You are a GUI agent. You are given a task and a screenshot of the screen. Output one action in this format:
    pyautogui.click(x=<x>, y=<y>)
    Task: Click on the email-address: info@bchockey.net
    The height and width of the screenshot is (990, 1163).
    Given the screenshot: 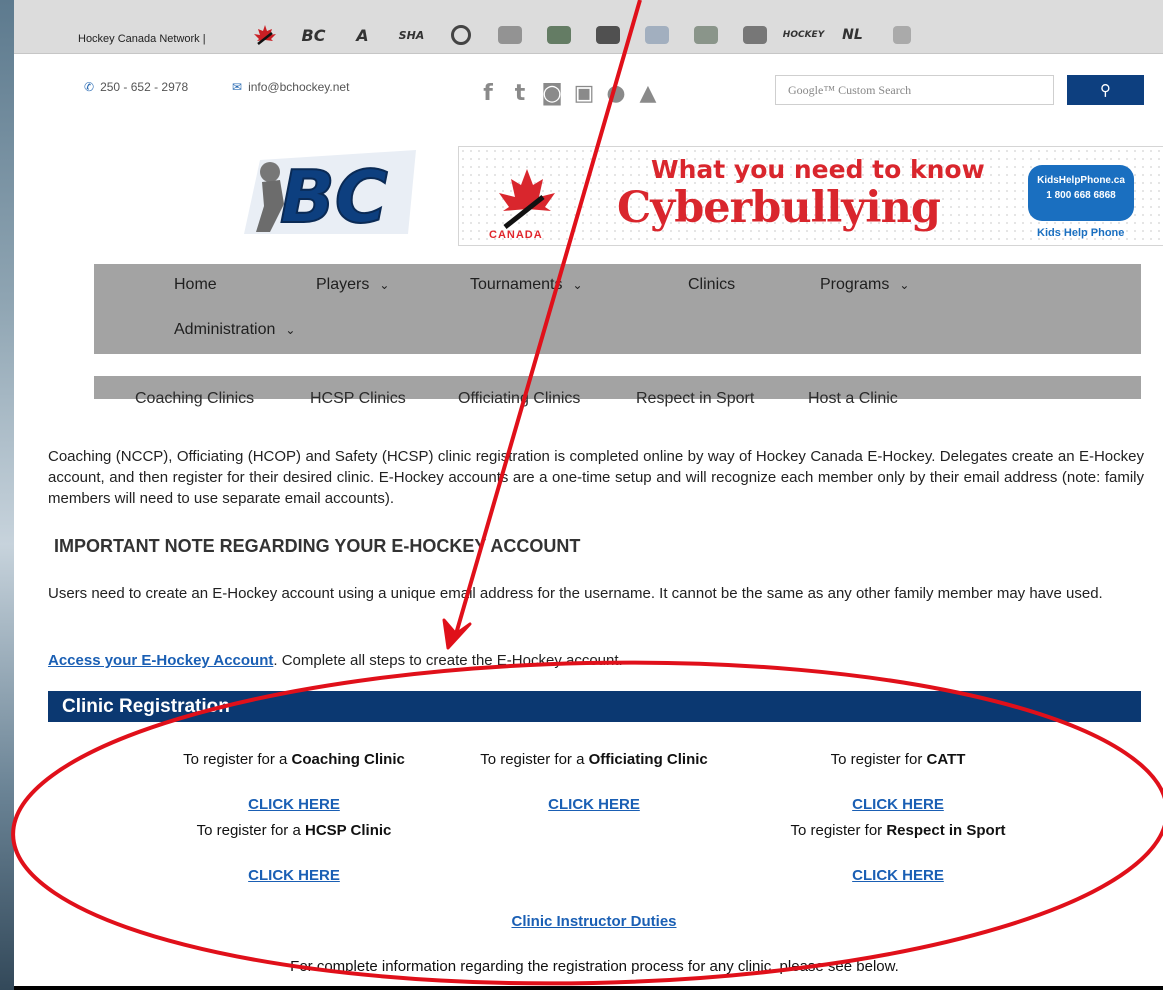 What is the action you would take?
    pyautogui.click(x=299, y=87)
    